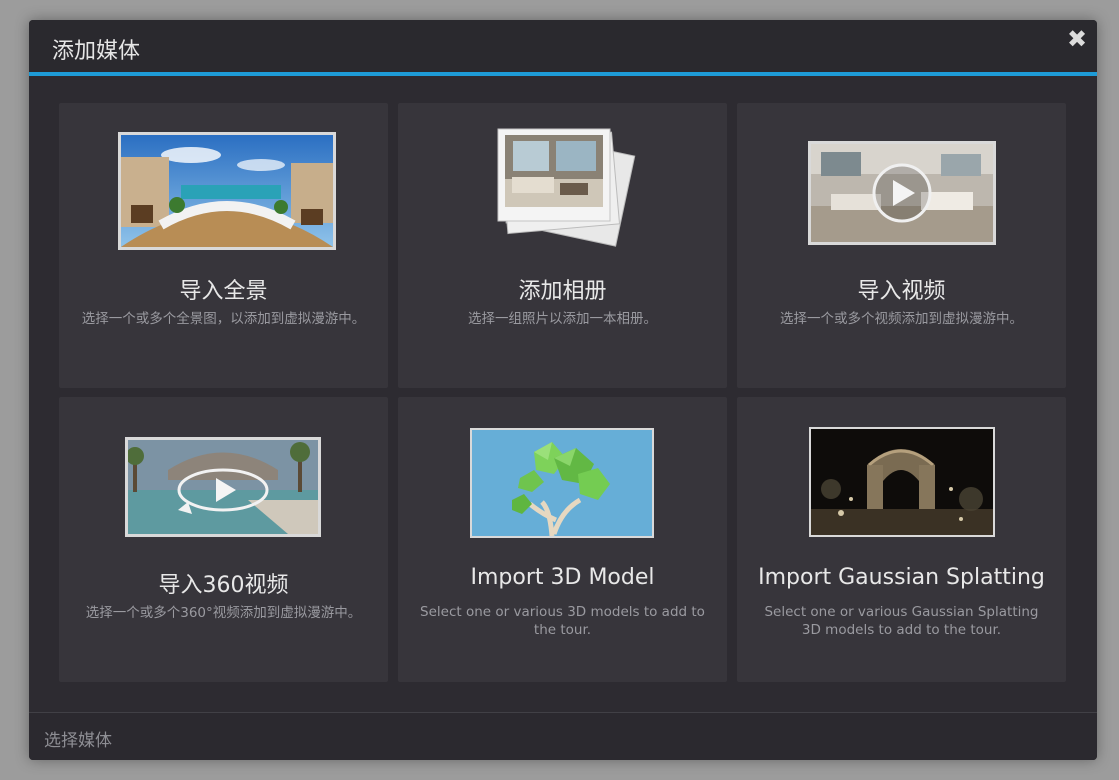 This screenshot has height=780, width=1119. What do you see at coordinates (562, 577) in the screenshot?
I see `card-title: Import 3D Model` at bounding box center [562, 577].